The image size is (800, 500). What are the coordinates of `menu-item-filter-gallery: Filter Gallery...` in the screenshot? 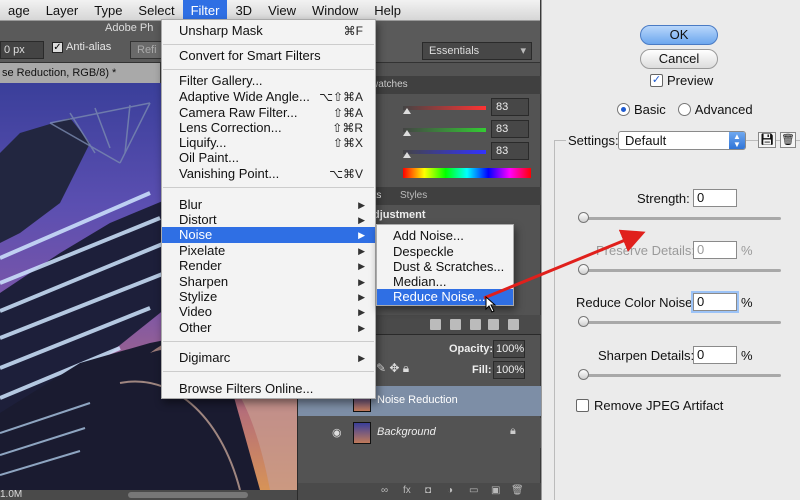 It's located at (268, 81).